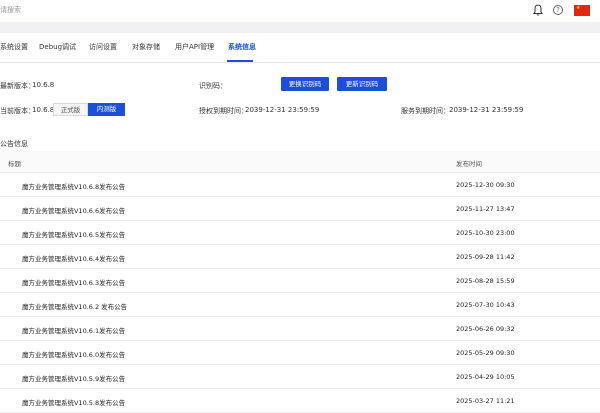  I want to click on update-id-code-button: 更新识别码, so click(362, 84).